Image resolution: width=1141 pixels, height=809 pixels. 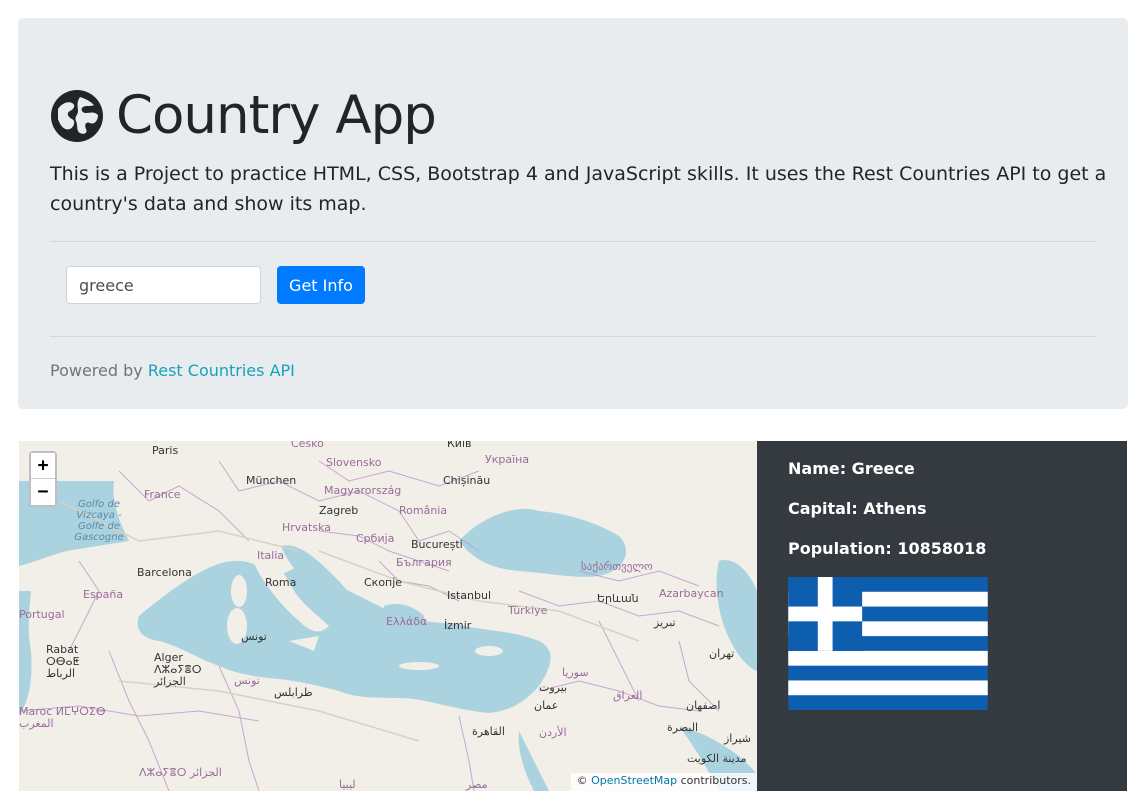 What do you see at coordinates (178, 670) in the screenshot?
I see `map-label: Alger ⴷⵣⴰⵢⴻⵔ الجزائر` at bounding box center [178, 670].